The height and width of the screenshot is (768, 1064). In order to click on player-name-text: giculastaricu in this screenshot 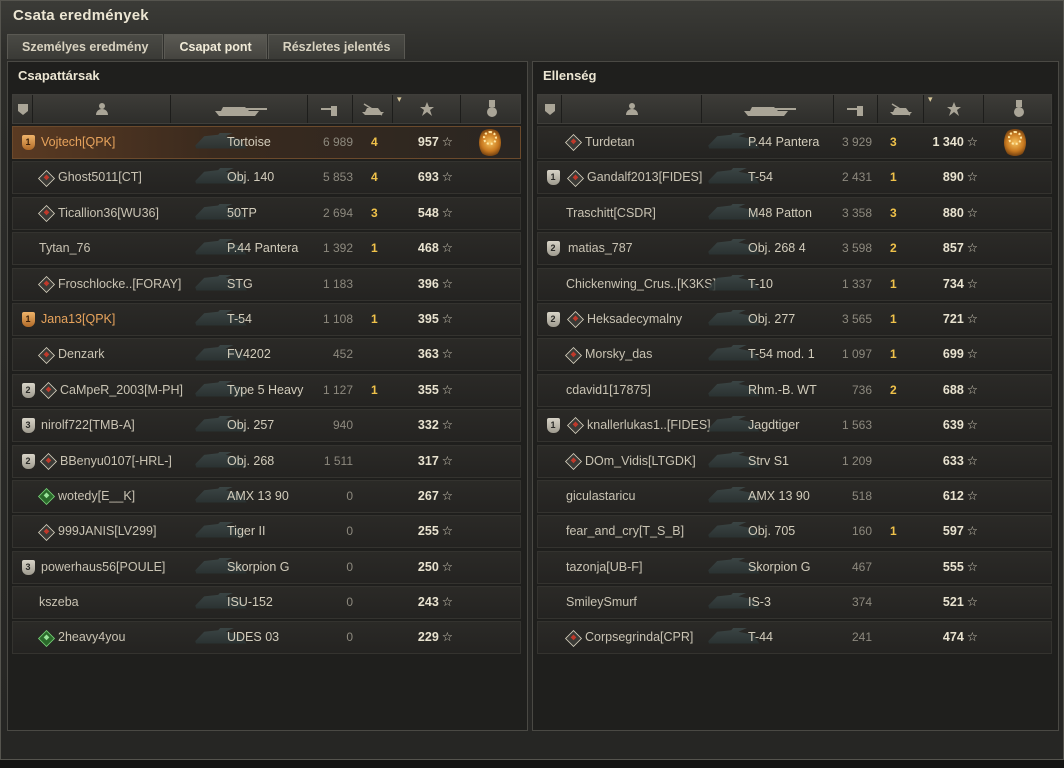, I will do `click(601, 495)`.